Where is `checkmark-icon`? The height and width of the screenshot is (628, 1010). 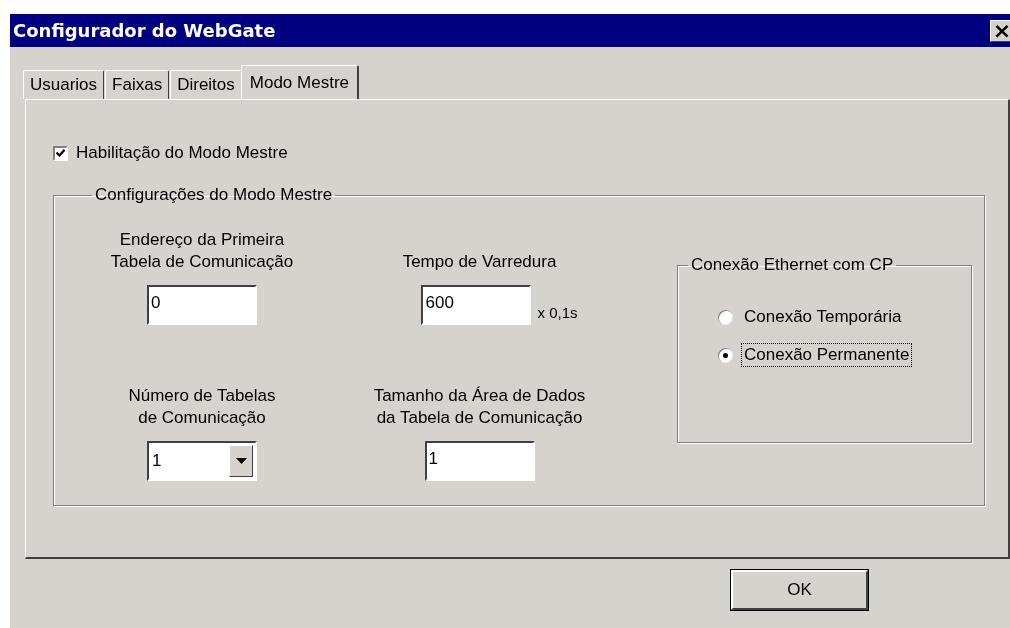 checkmark-icon is located at coordinates (60, 153).